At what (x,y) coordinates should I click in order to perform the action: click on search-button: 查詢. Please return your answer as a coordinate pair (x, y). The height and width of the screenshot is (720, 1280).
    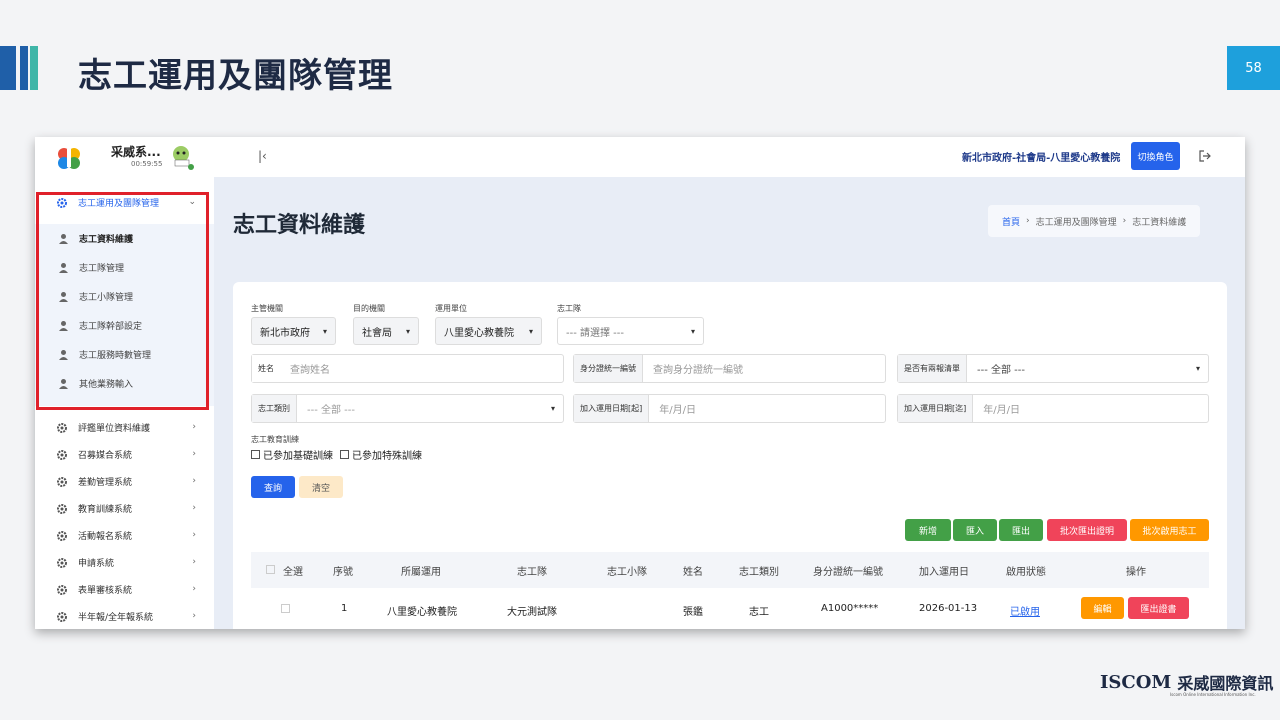
    Looking at the image, I should click on (273, 487).